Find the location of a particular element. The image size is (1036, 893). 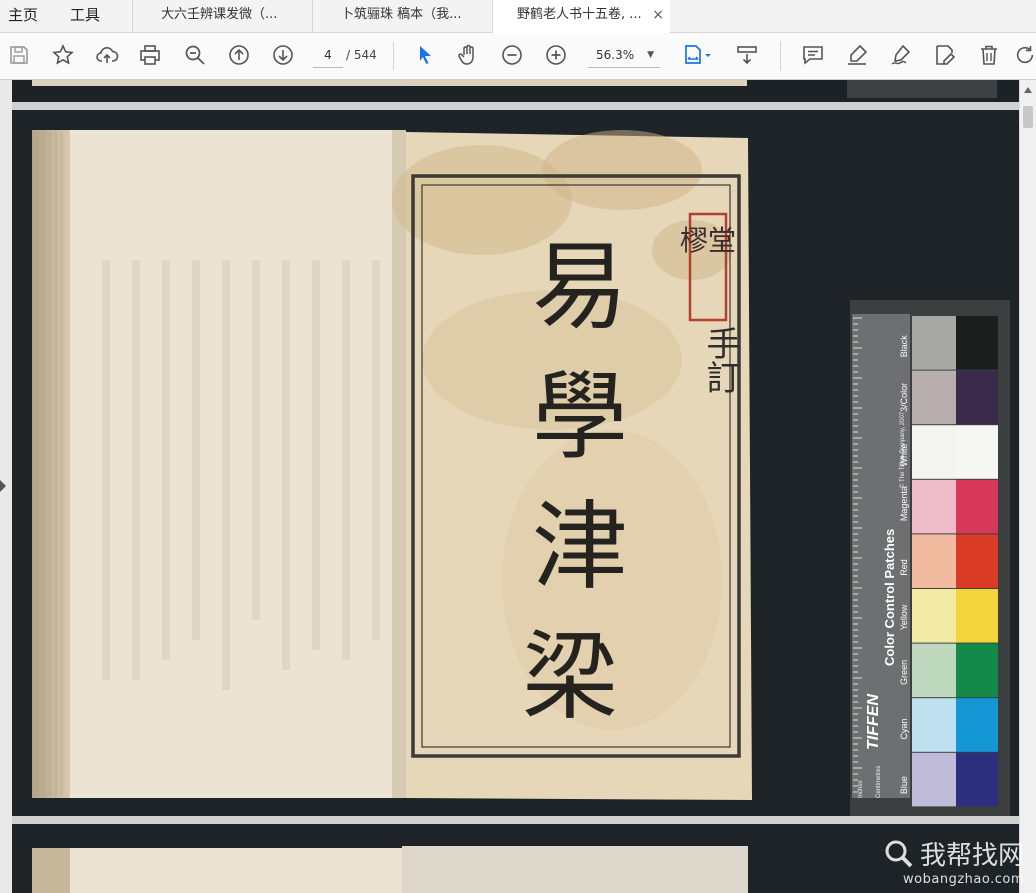

hand-tool-icon is located at coordinates (468, 55).